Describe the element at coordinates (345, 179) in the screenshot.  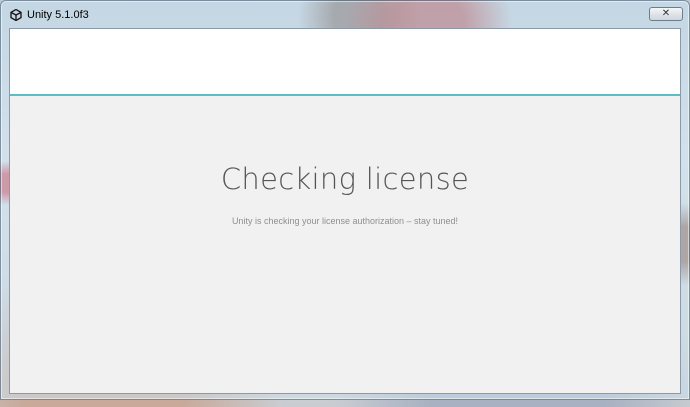
I see `page-title: Checking license` at that location.